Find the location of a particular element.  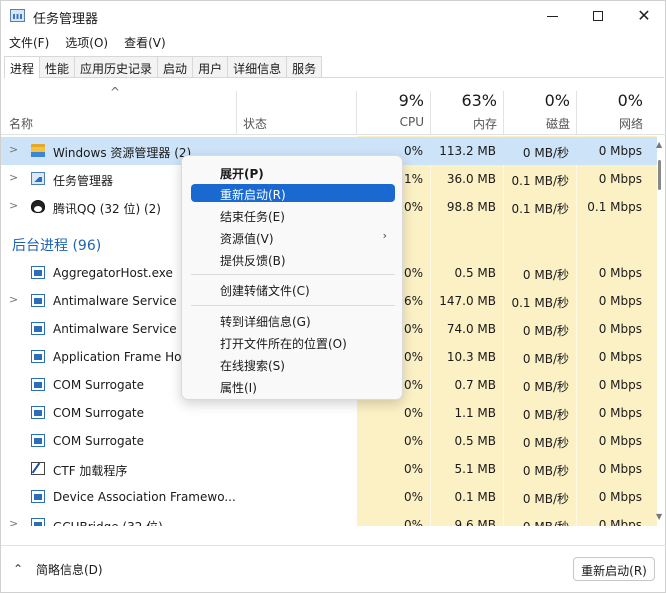

memory-value: 10.3 MB is located at coordinates (471, 357).